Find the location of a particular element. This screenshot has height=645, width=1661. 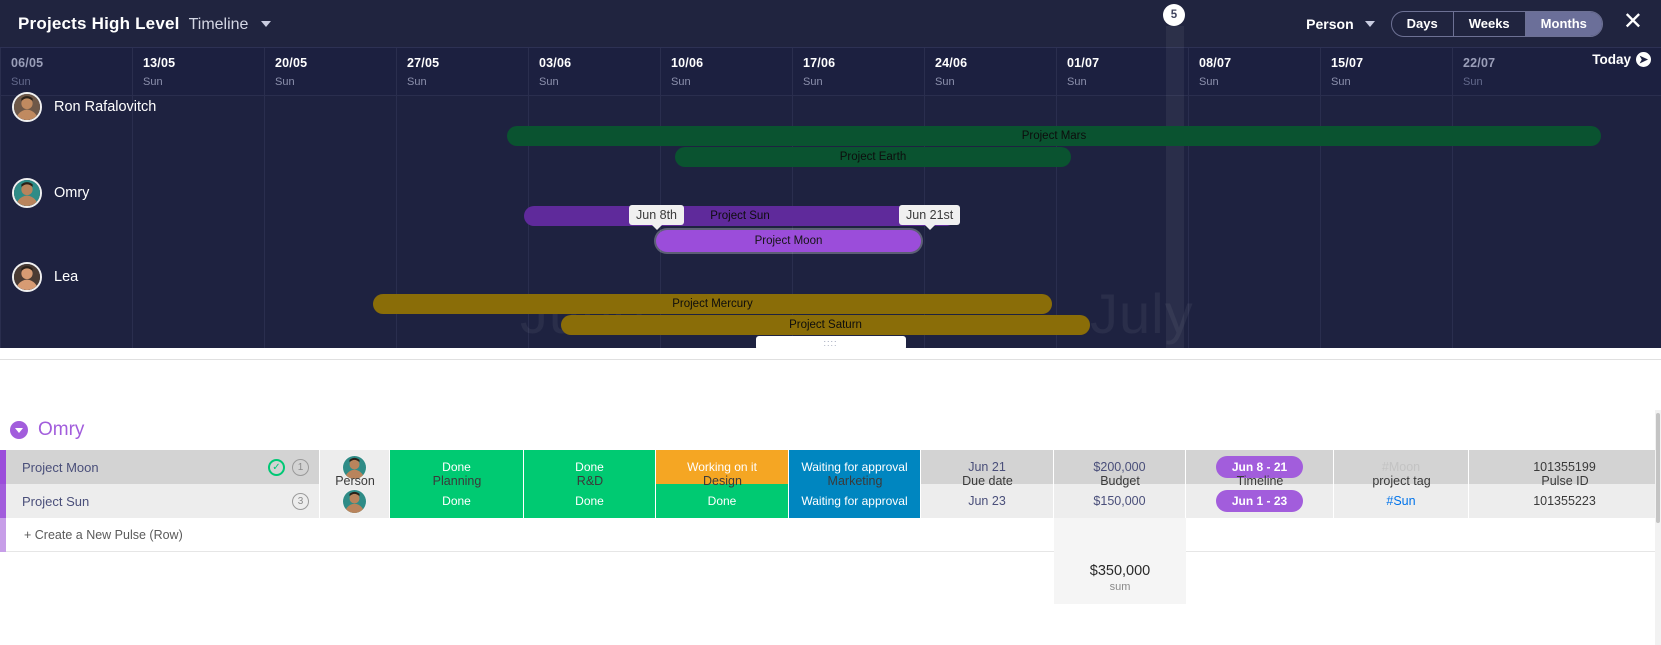

timeline-date-column: 03/06 Sun is located at coordinates (594, 72).